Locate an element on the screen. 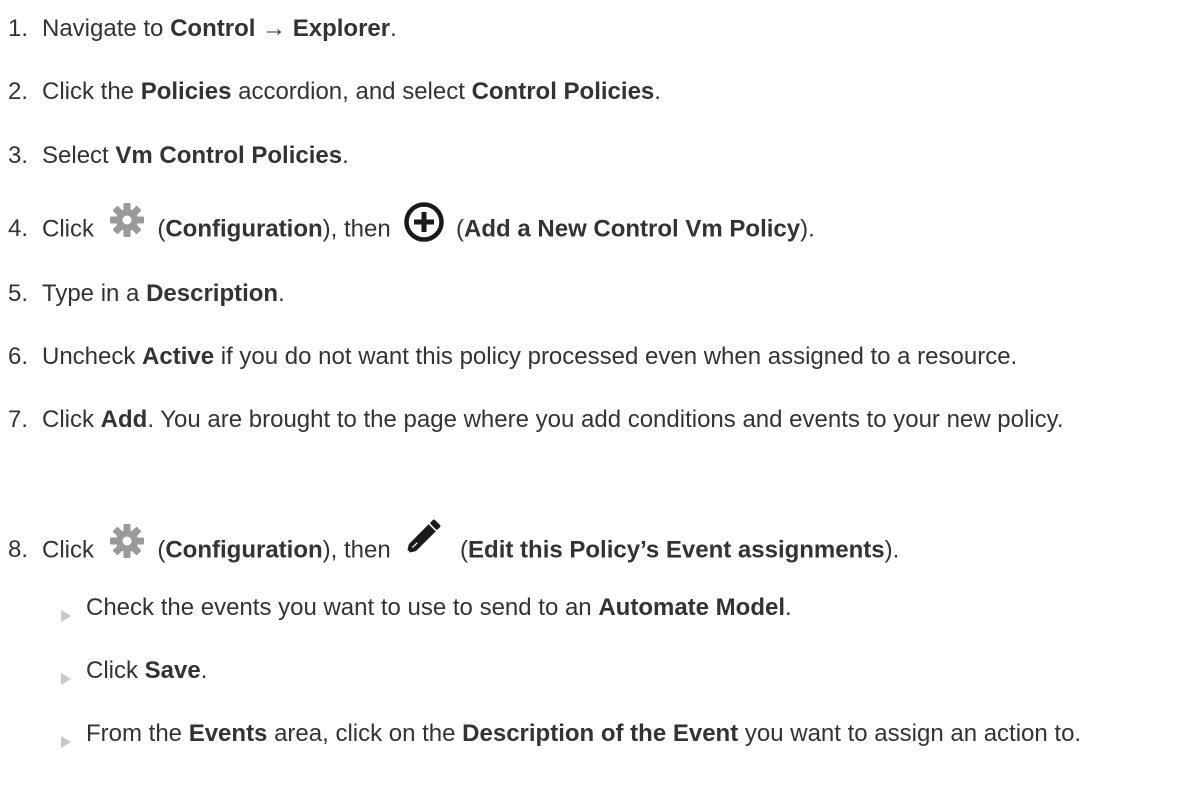  substep-text: area, click on the is located at coordinates (365, 733).